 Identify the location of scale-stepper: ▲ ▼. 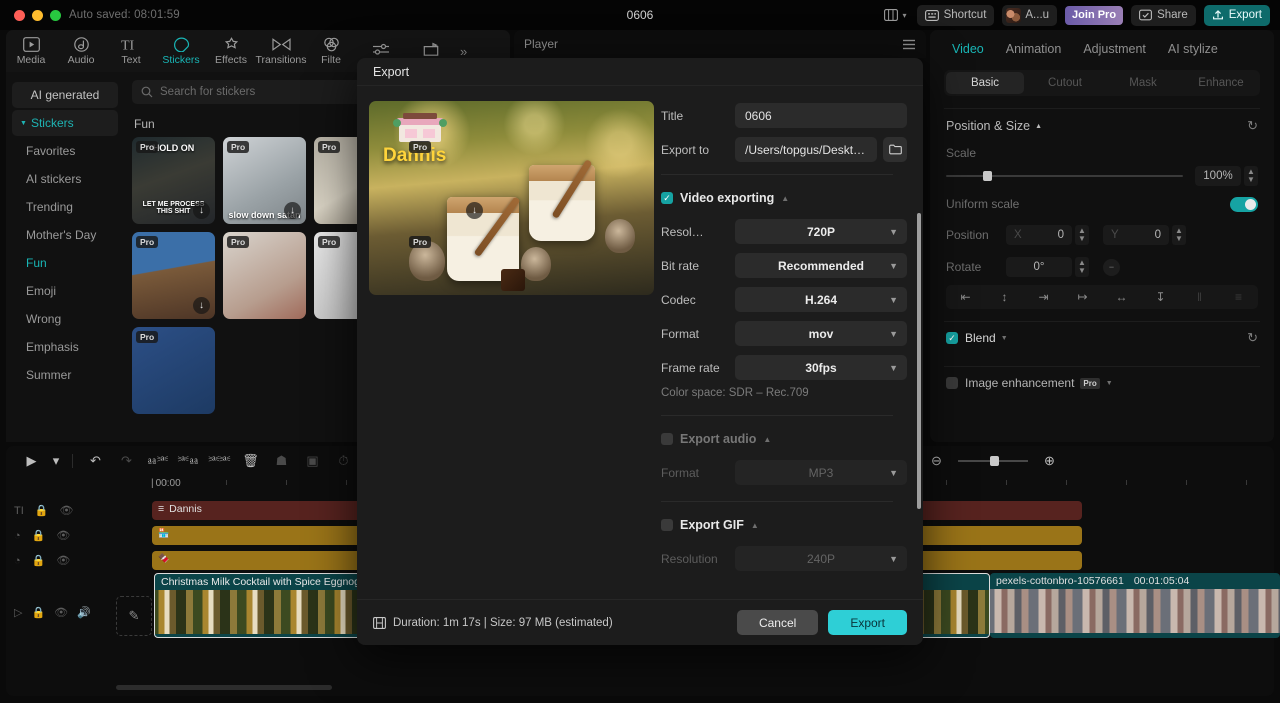
(1251, 176).